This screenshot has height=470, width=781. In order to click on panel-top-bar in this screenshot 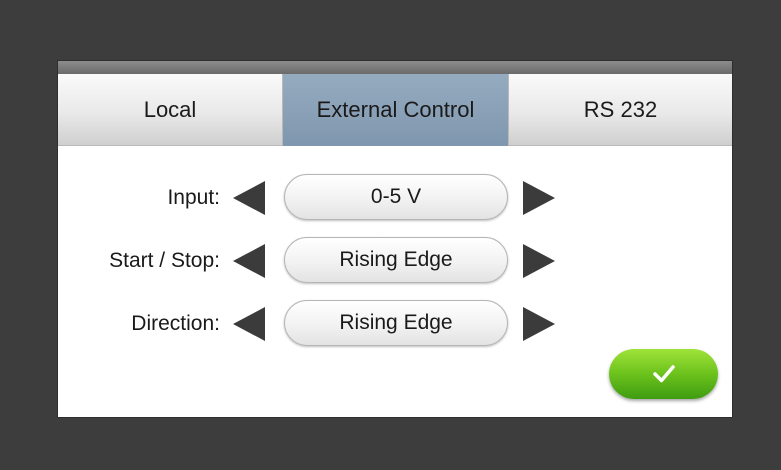, I will do `click(395, 67)`.